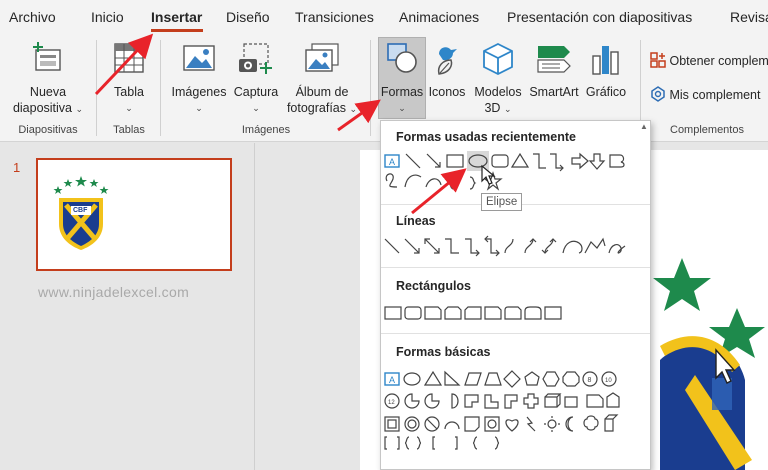  What do you see at coordinates (605, 60) in the screenshot?
I see `bar-chart-icon` at bounding box center [605, 60].